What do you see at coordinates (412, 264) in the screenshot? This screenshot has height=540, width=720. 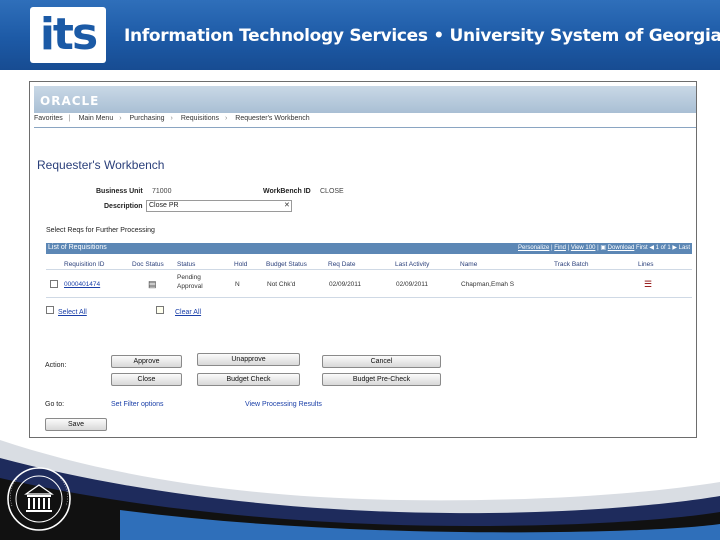 I see `col-last-activity: Last Activity` at bounding box center [412, 264].